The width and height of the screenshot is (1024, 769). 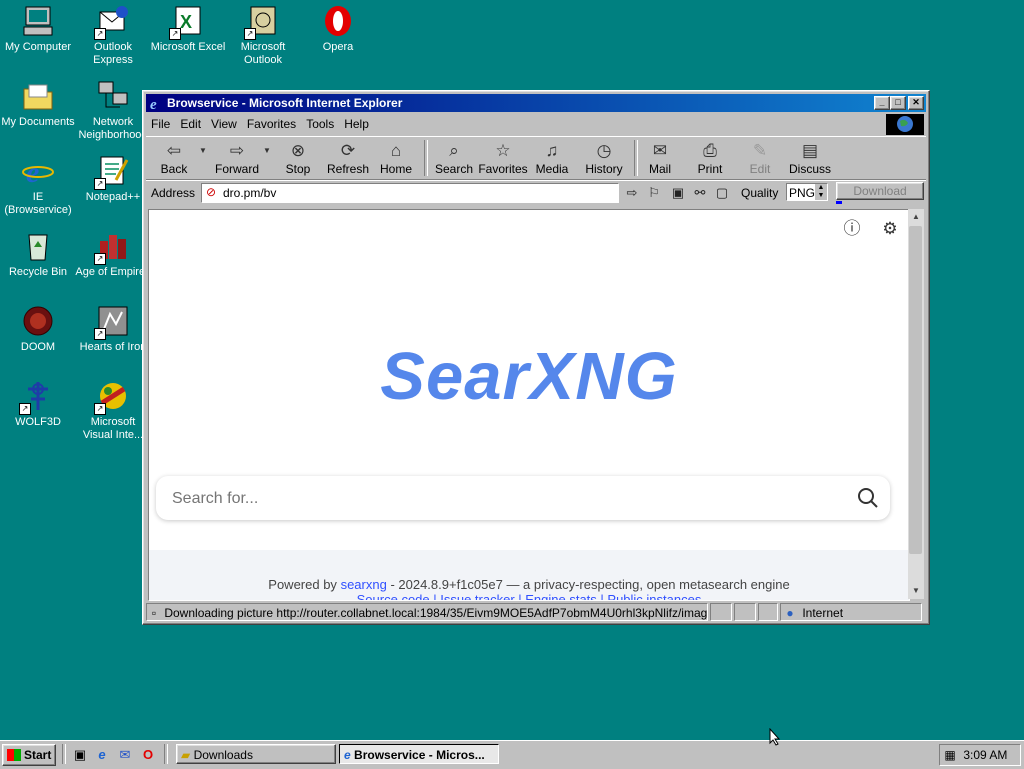 What do you see at coordinates (38, 184) in the screenshot?
I see `desktop-icon-ie-browservice: e IE (Browservice)` at bounding box center [38, 184].